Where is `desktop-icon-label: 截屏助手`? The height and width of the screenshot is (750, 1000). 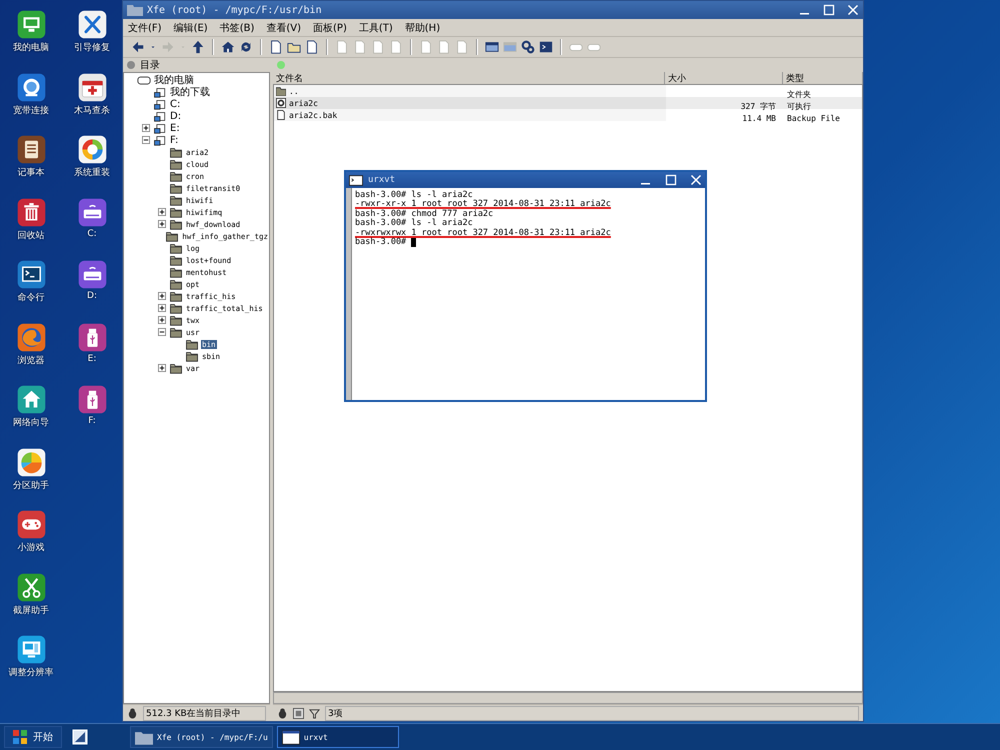 desktop-icon-label: 截屏助手 is located at coordinates (31, 610).